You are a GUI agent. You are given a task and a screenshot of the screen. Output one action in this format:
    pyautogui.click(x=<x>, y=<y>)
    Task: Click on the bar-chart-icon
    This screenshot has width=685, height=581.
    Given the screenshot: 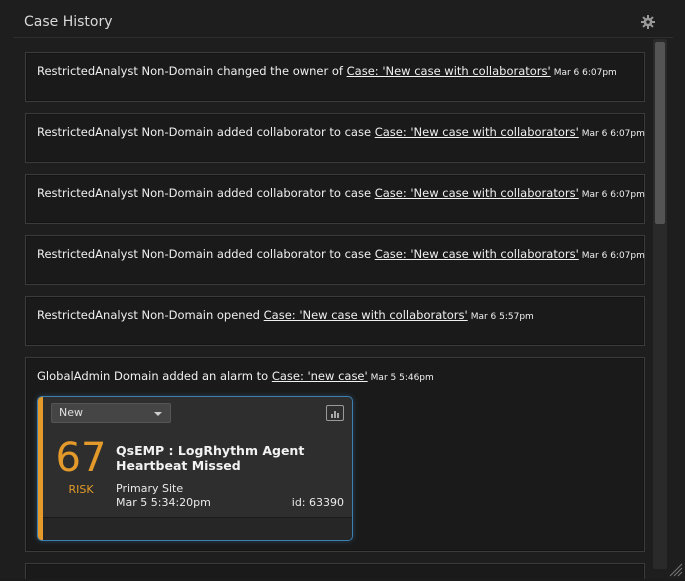 What is the action you would take?
    pyautogui.click(x=335, y=413)
    